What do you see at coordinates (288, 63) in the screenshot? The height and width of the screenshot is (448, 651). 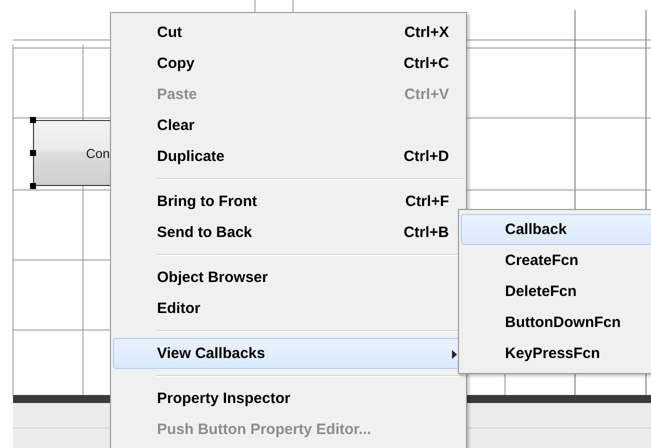 I see `menu-item: Copy Ctrl+C` at bounding box center [288, 63].